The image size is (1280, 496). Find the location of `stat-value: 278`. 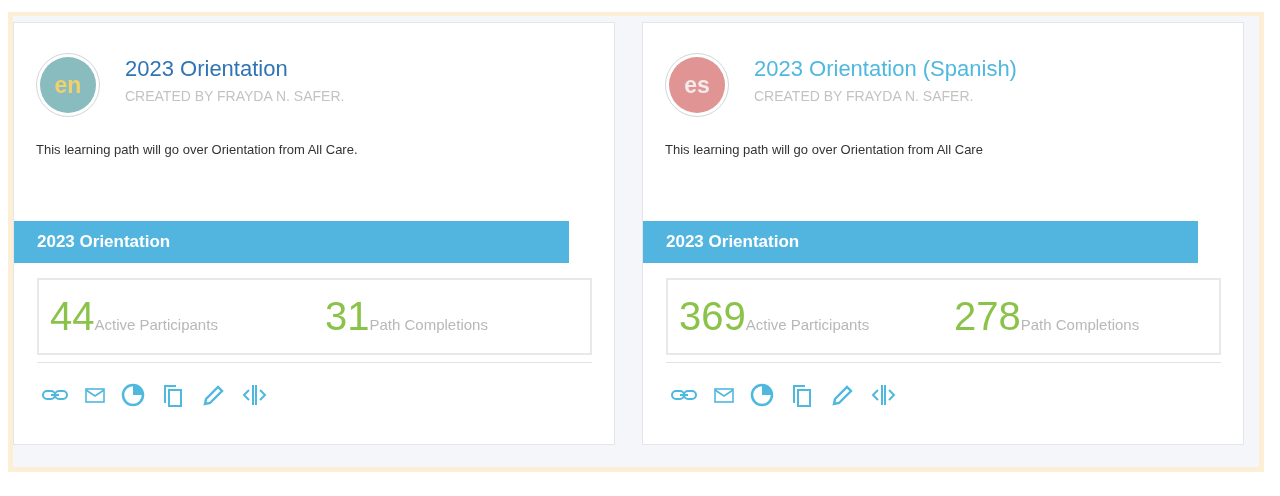

stat-value: 278 is located at coordinates (987, 316).